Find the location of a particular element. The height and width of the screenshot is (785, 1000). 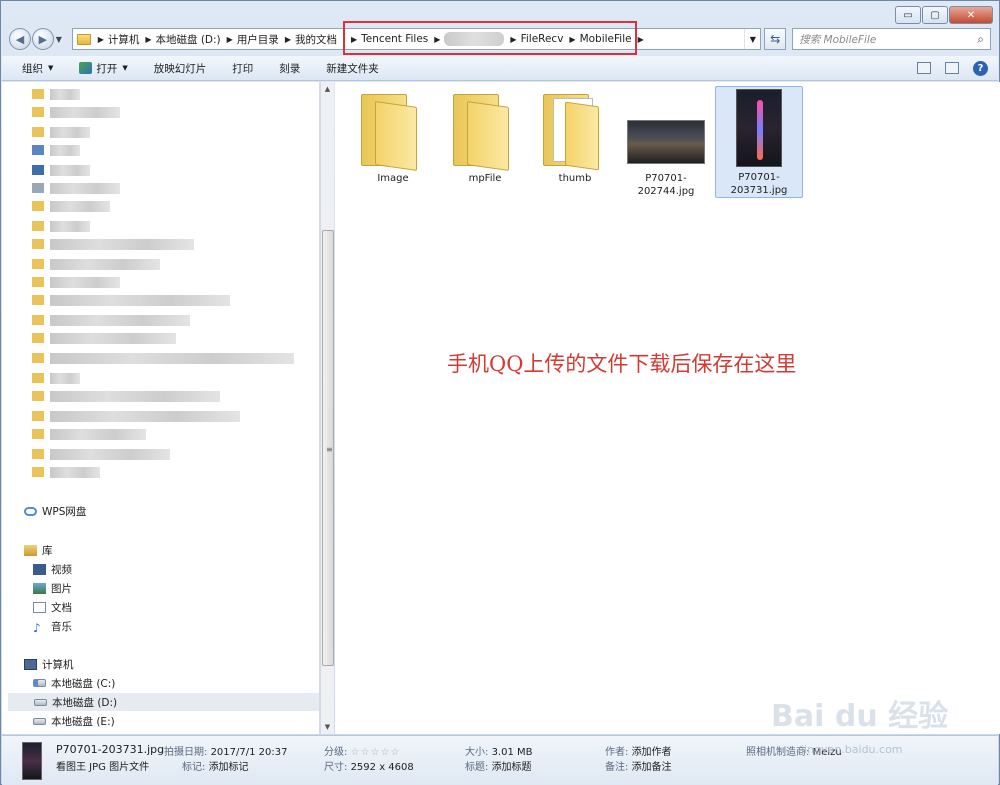

breadcrumb: ▶ 计算机 is located at coordinates (119, 39).